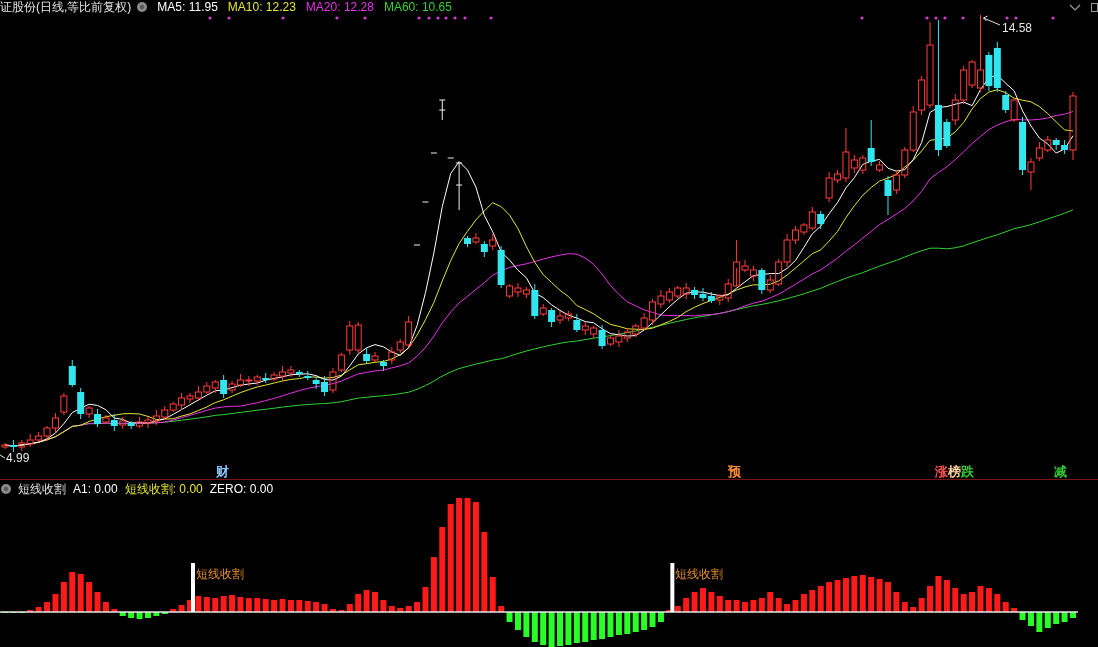  What do you see at coordinates (3, 456) in the screenshot?
I see `leader-line` at bounding box center [3, 456].